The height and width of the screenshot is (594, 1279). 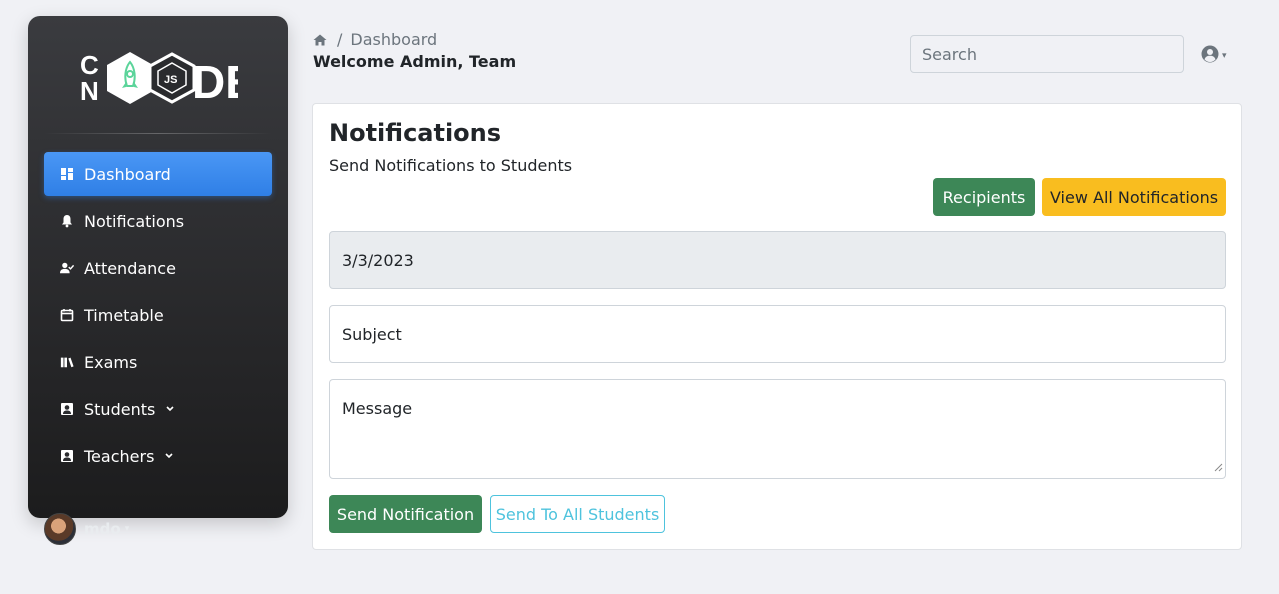 What do you see at coordinates (67, 315) in the screenshot?
I see `calendar-edit-icon` at bounding box center [67, 315].